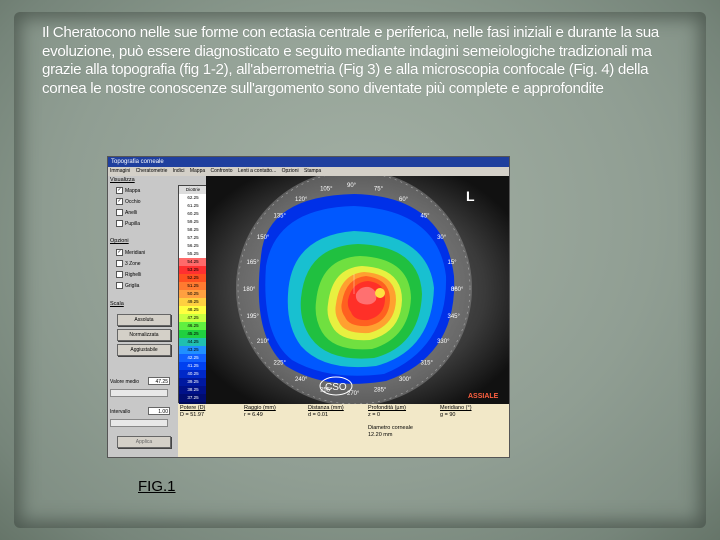  What do you see at coordinates (336, 387) in the screenshot?
I see `cso-logo-text: CSO` at bounding box center [336, 387].